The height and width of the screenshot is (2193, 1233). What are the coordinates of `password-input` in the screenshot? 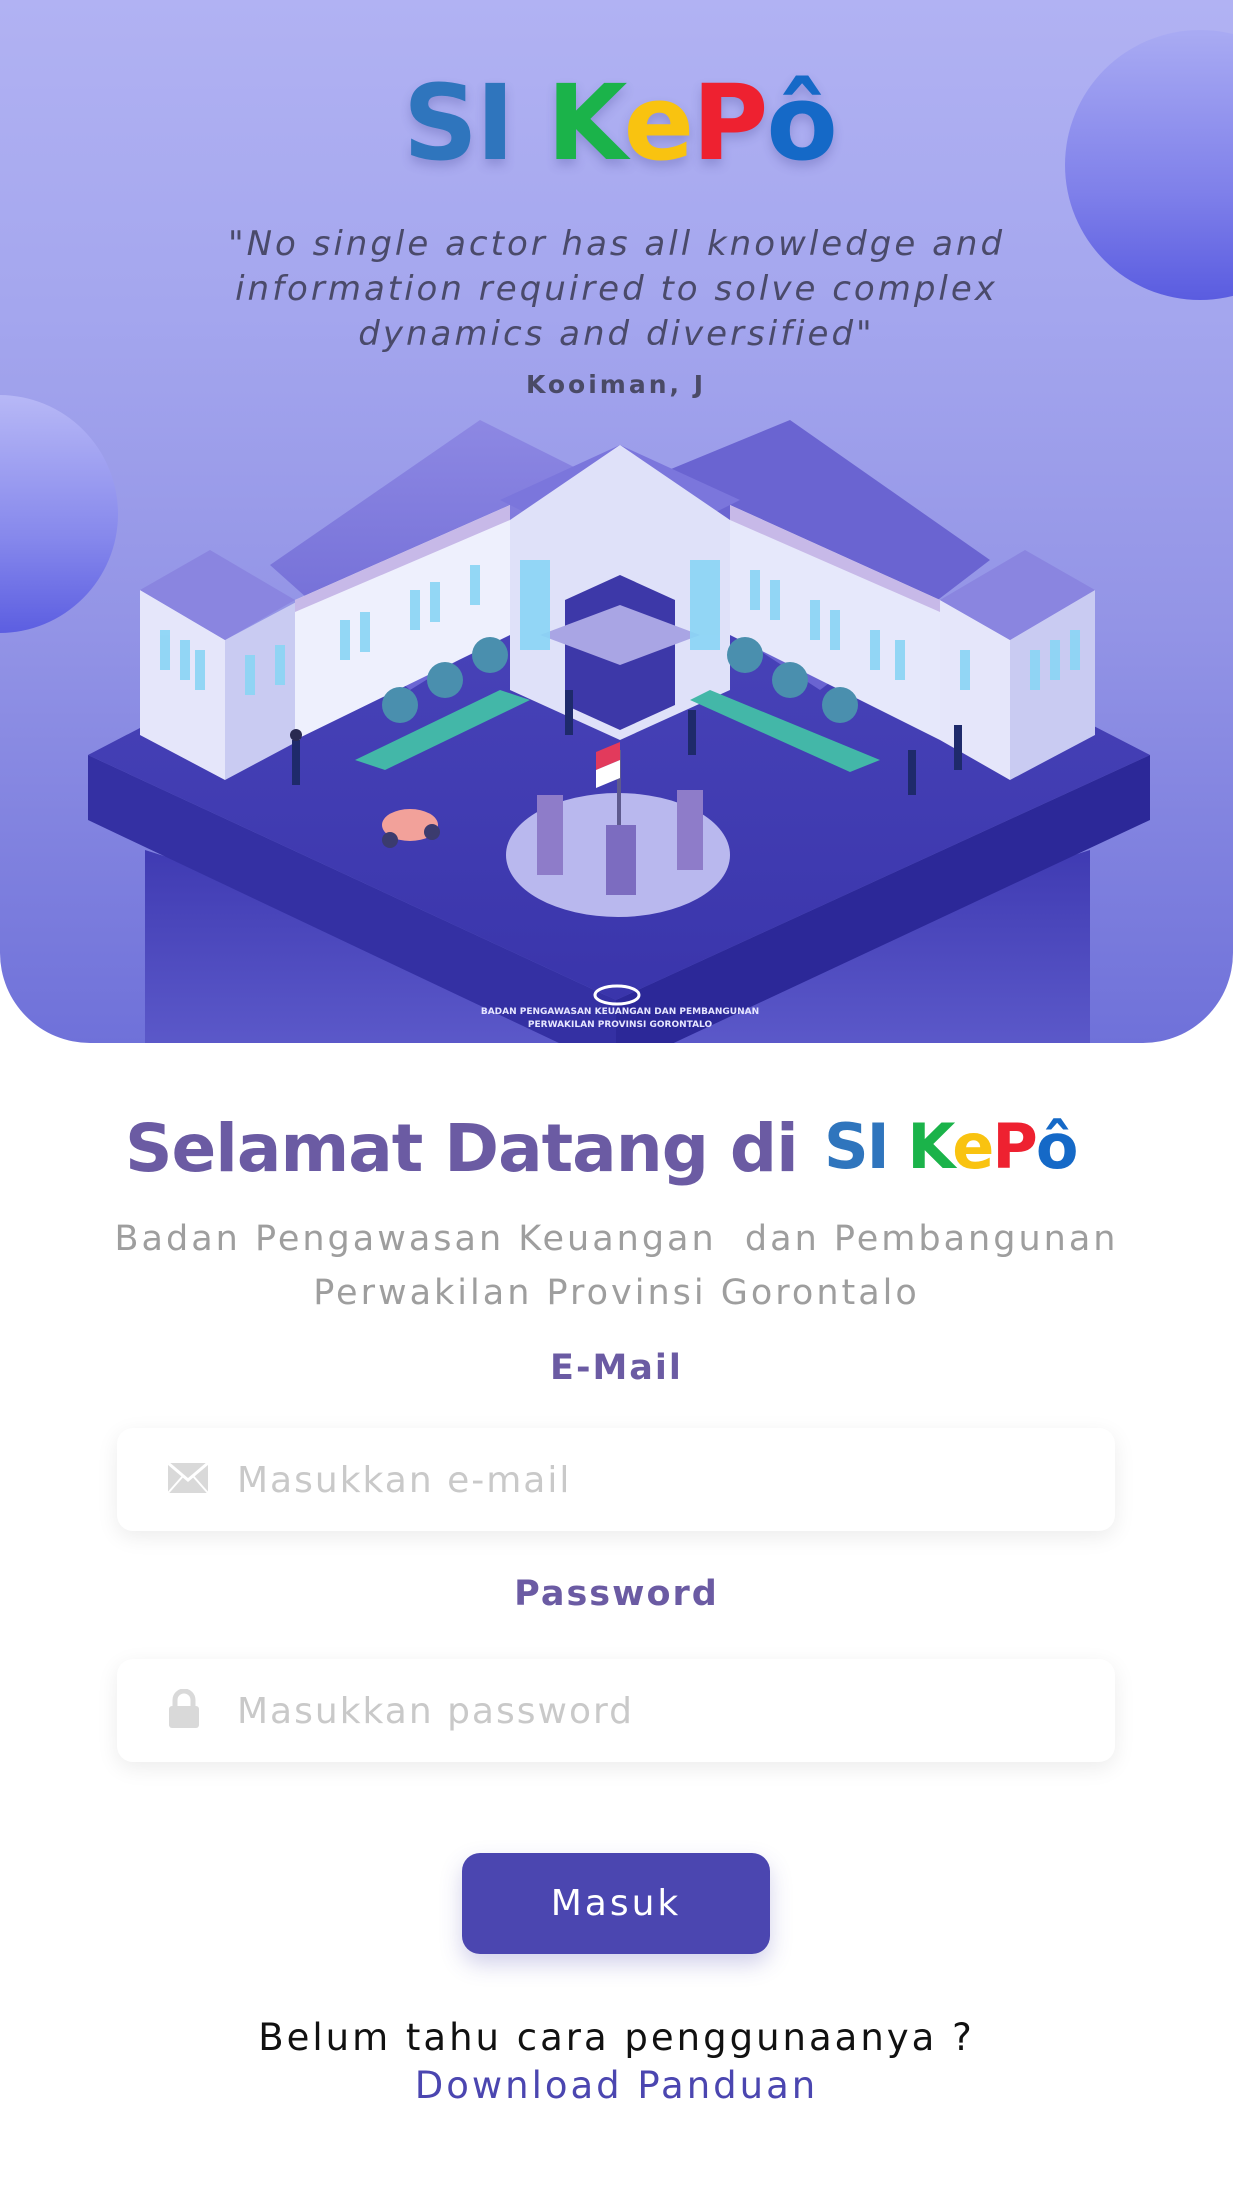 It's located at (667, 1711).